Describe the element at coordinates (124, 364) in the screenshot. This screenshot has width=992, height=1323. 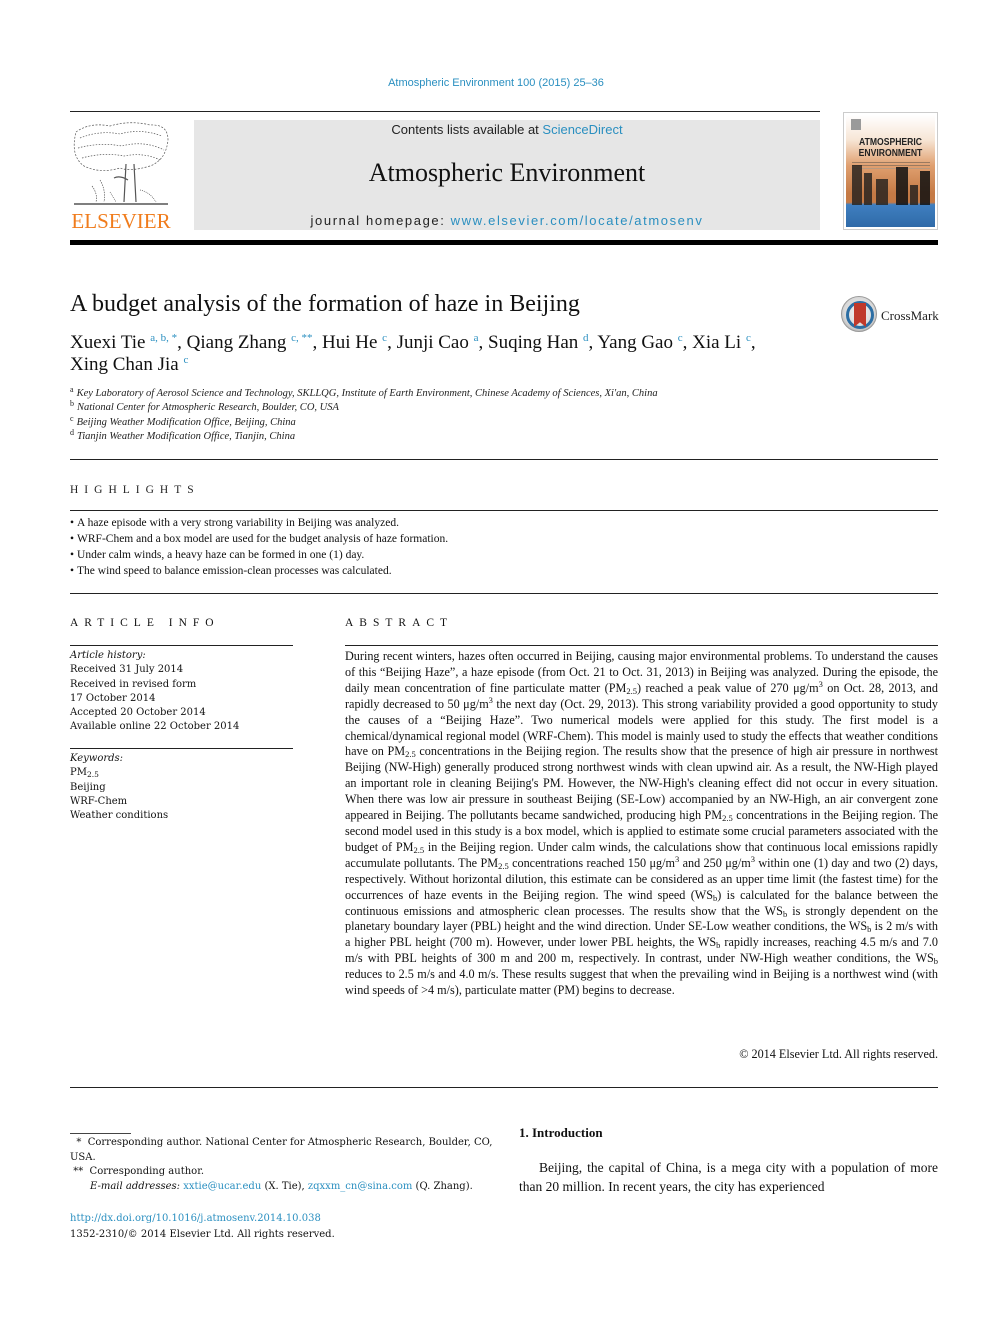
I see `author: Xing Chan Jia` at that location.